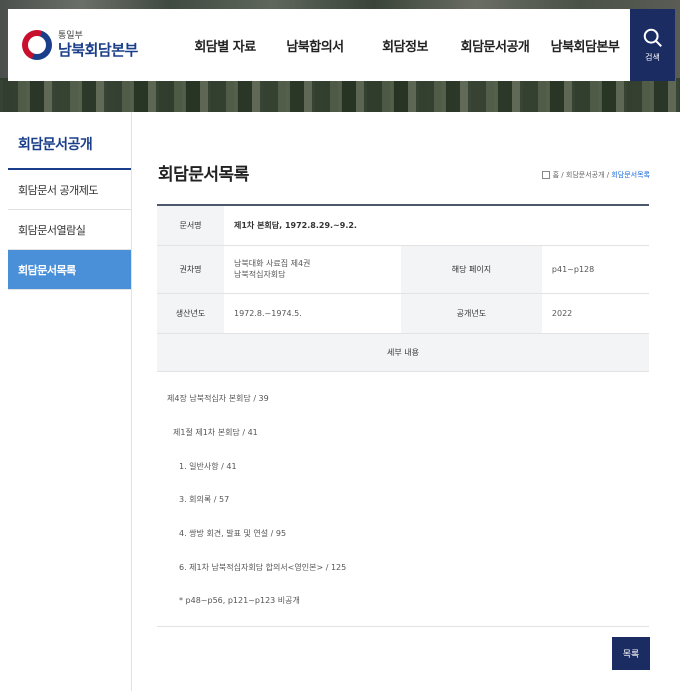 The width and height of the screenshot is (680, 691). What do you see at coordinates (652, 37) in the screenshot?
I see `search-icon` at bounding box center [652, 37].